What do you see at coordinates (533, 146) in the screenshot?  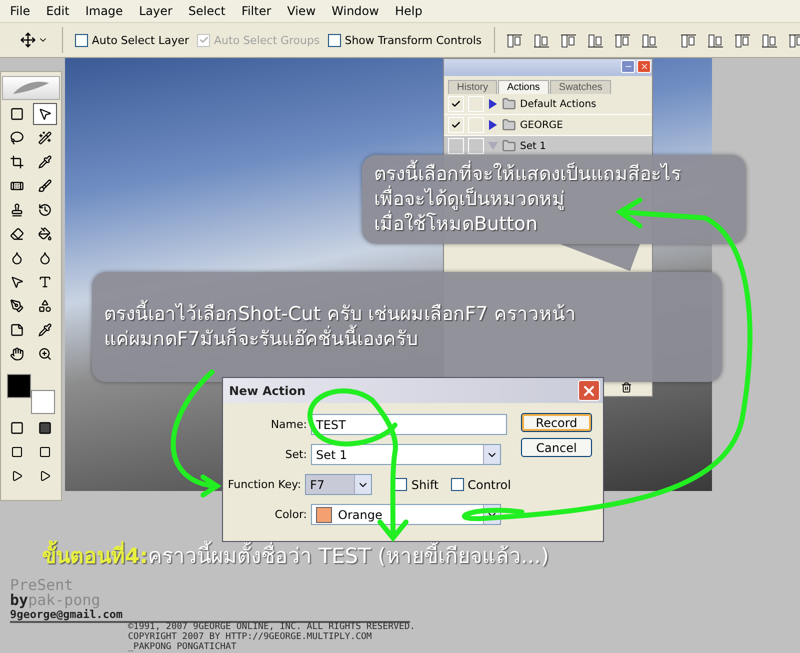 I see `action-set-label: Set 1` at bounding box center [533, 146].